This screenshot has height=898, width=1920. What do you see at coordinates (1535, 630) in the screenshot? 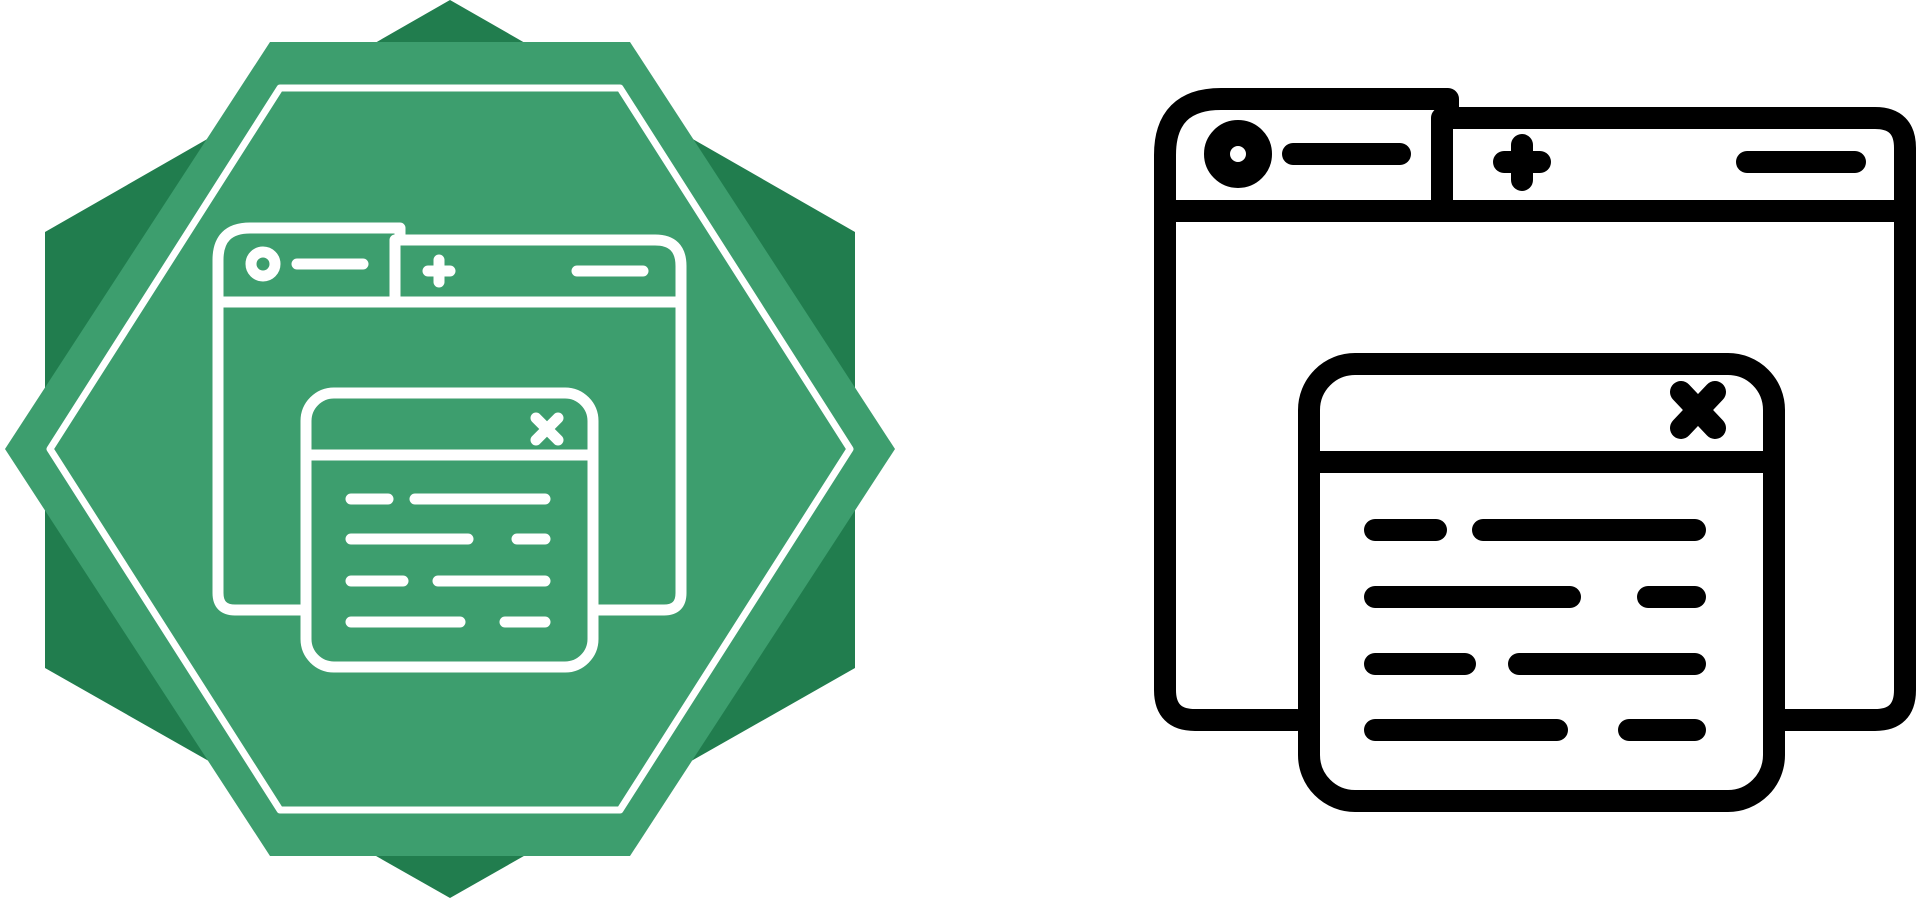
I see `front-window-text-lines` at bounding box center [1535, 630].